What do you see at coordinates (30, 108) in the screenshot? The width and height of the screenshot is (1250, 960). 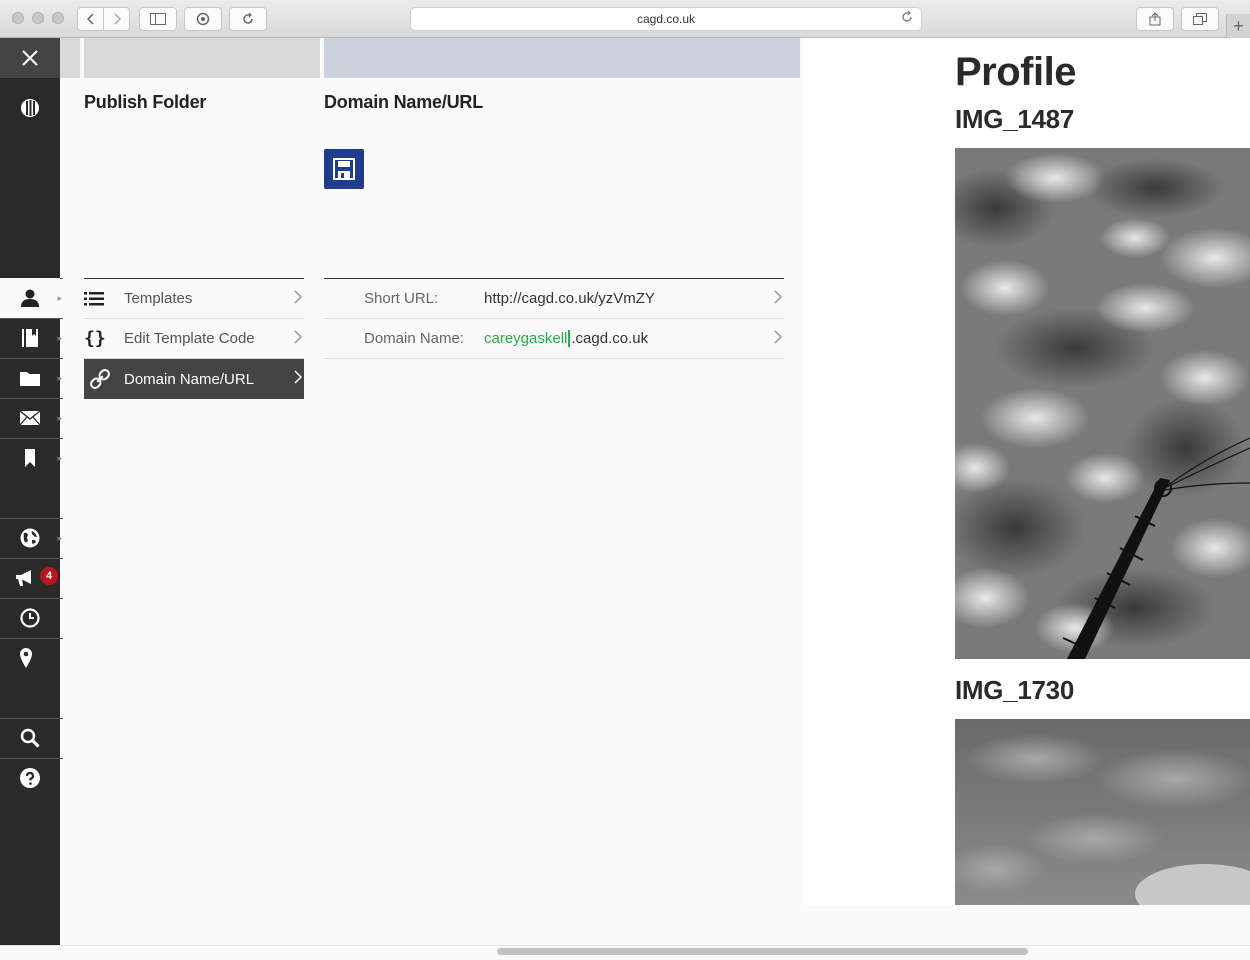 I see `logo-icon` at bounding box center [30, 108].